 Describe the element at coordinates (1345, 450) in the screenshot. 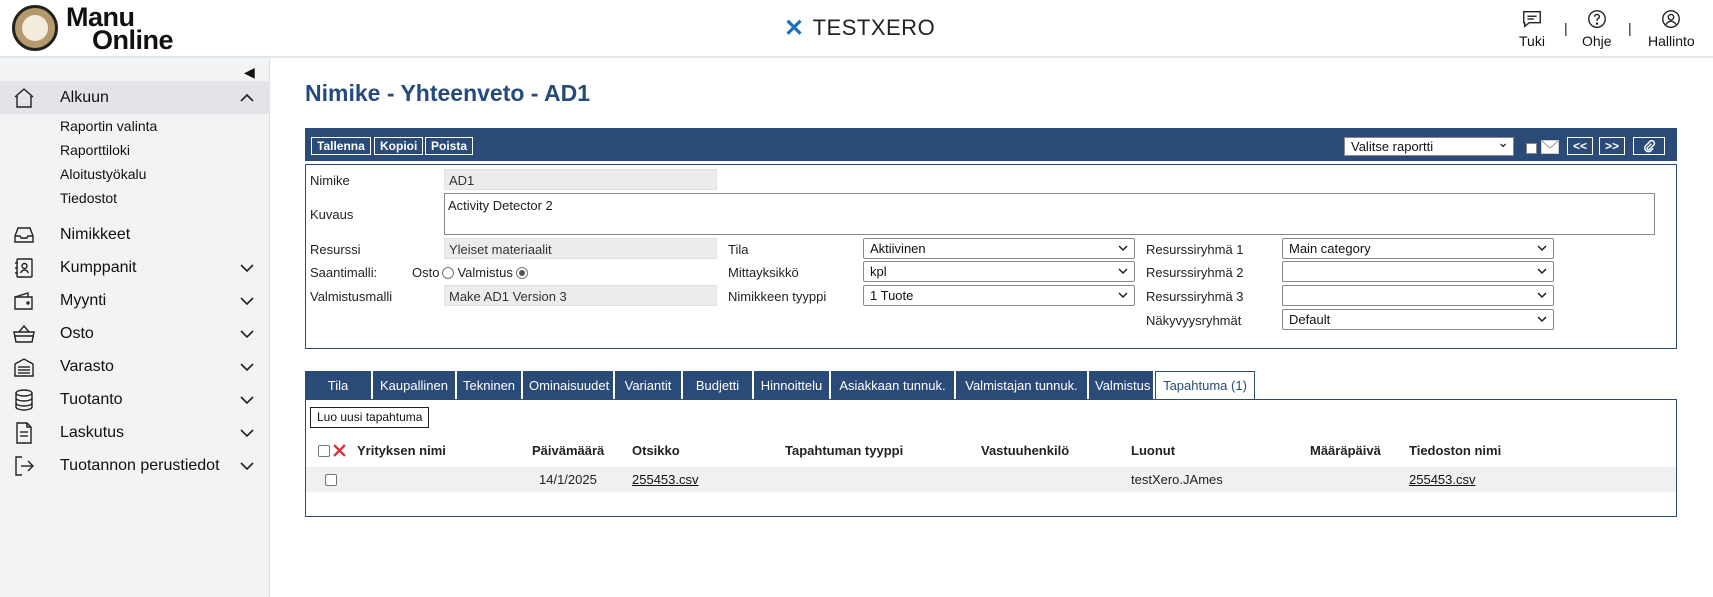

I see `column-due-date: Määräpäivä` at that location.